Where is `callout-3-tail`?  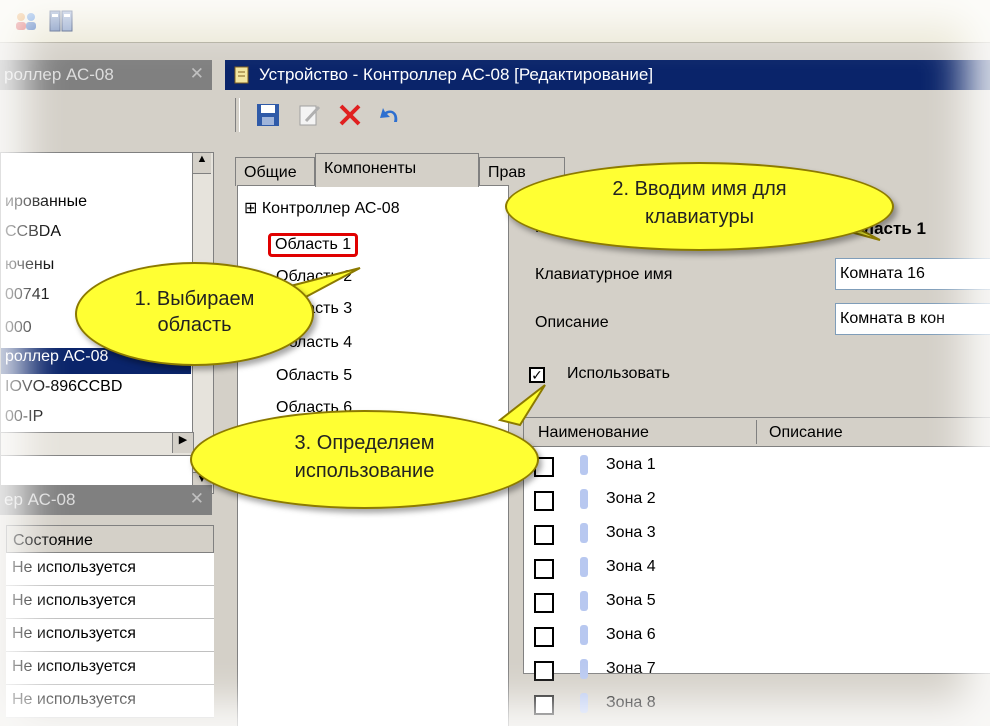 callout-3-tail is located at coordinates (521, 405).